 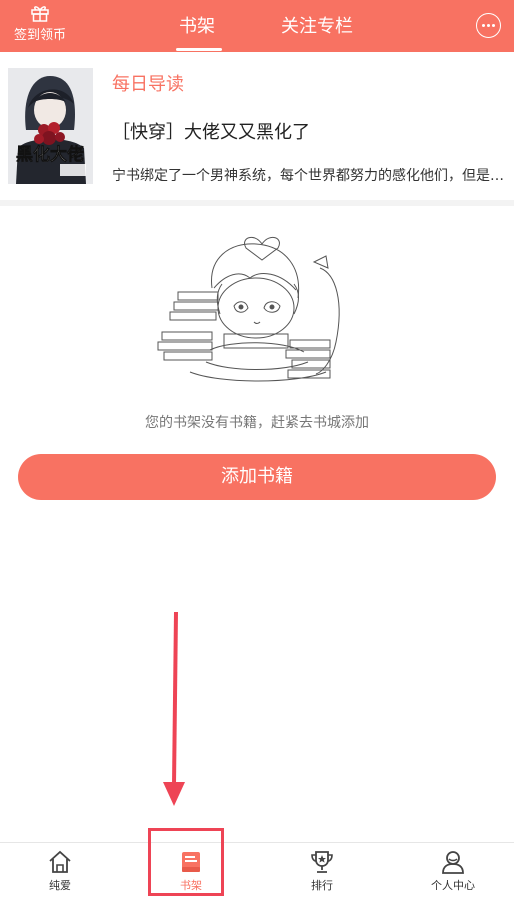 What do you see at coordinates (191, 862) in the screenshot?
I see `bookshelf-icon` at bounding box center [191, 862].